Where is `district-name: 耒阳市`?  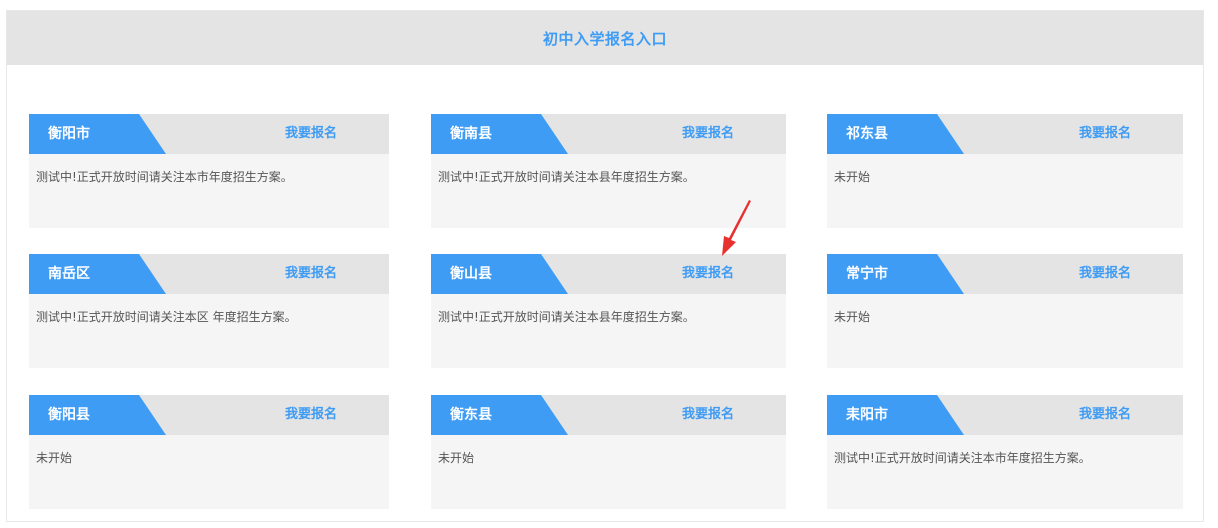 district-name: 耒阳市 is located at coordinates (867, 415).